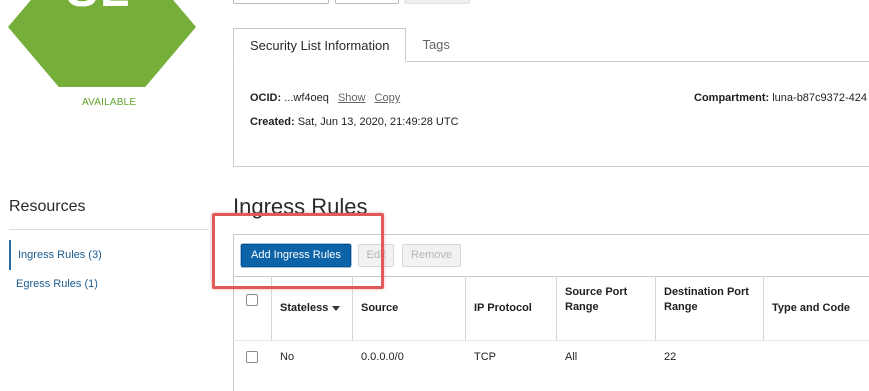 This screenshot has height=391, width=869. I want to click on badge-letters: SL, so click(106, 7).